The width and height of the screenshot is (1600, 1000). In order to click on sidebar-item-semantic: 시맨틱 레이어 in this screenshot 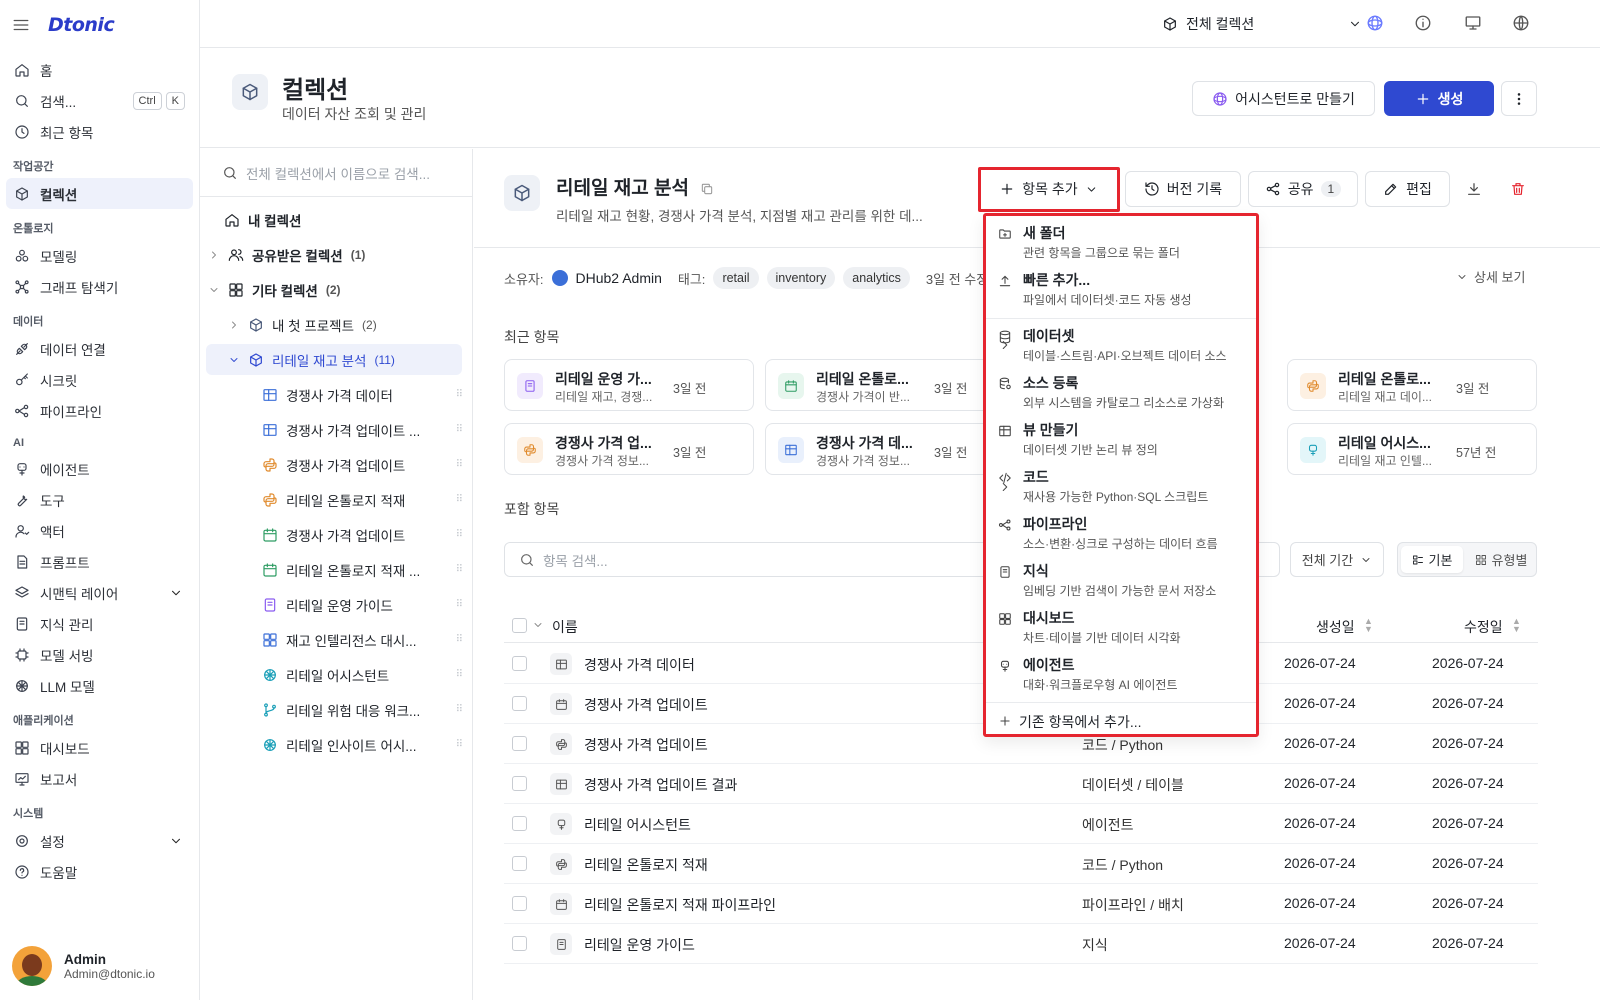, I will do `click(99, 592)`.